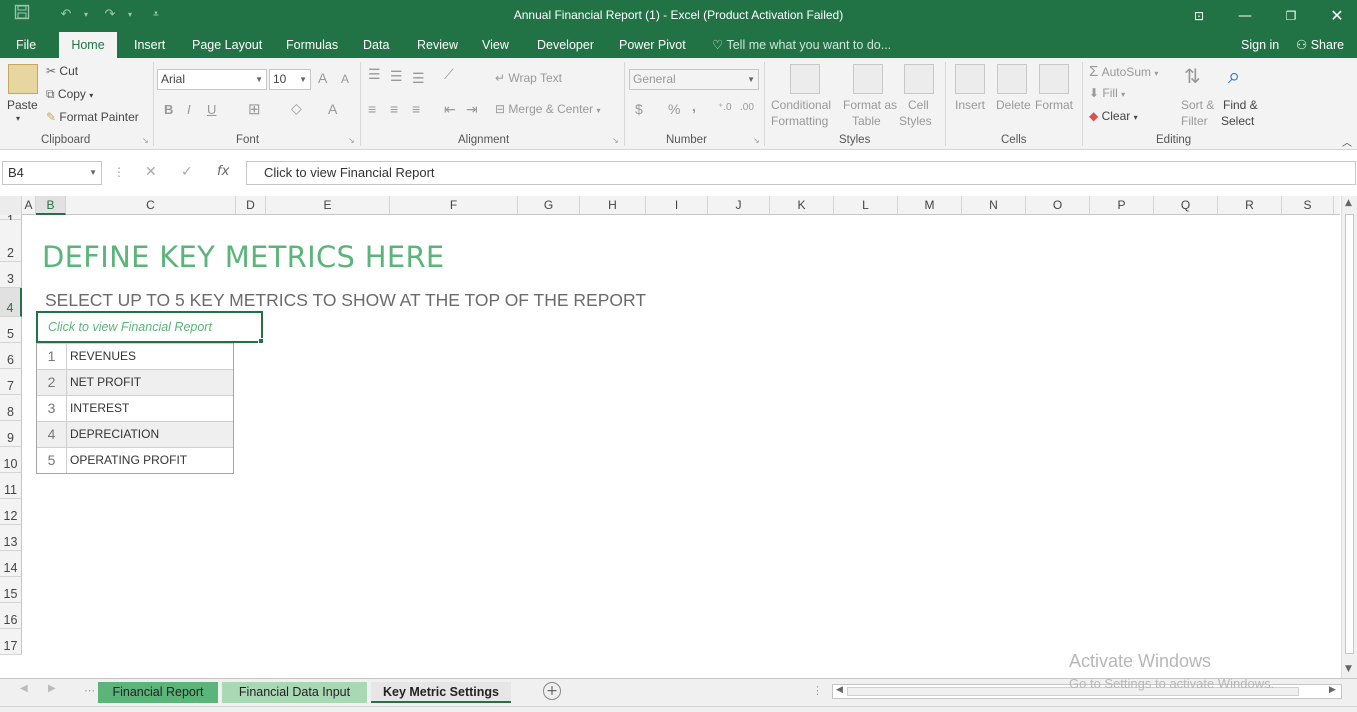  I want to click on column-header: H, so click(613, 205).